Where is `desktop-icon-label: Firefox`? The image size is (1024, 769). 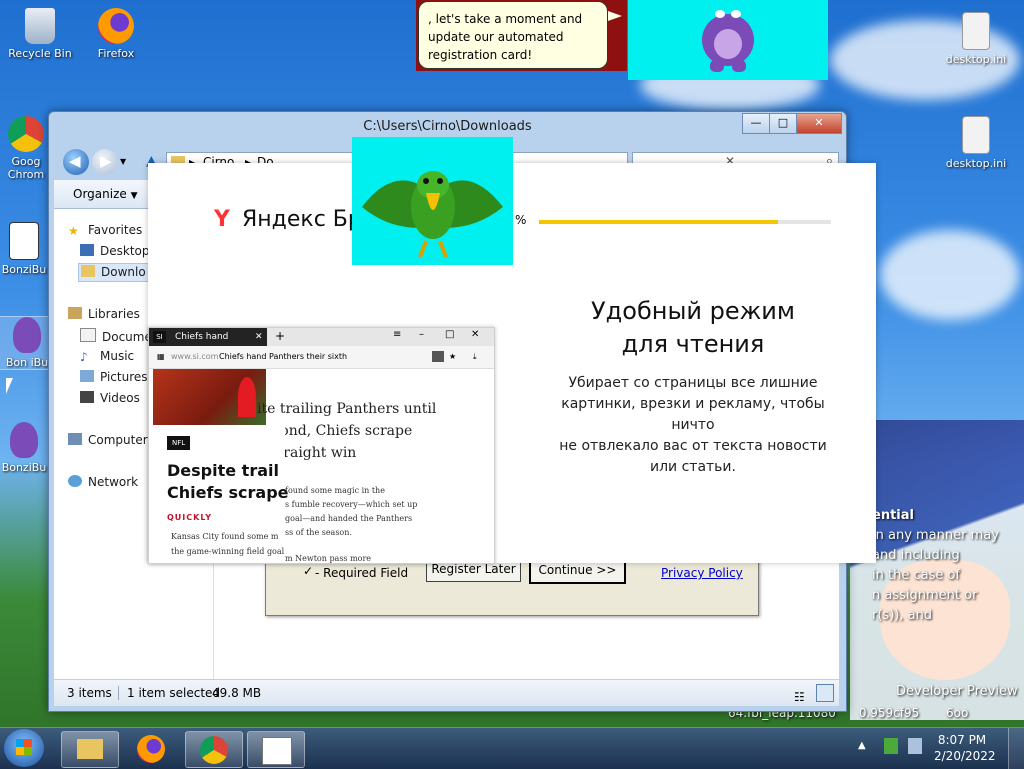 desktop-icon-label: Firefox is located at coordinates (116, 53).